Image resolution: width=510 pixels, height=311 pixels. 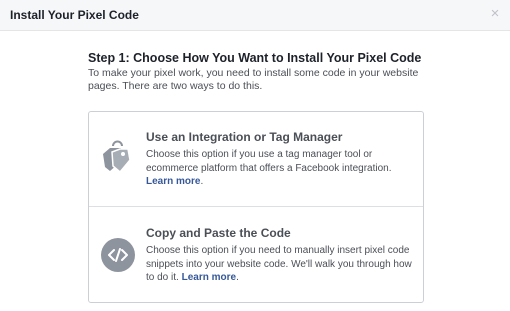 I want to click on close-button: ×, so click(x=495, y=14).